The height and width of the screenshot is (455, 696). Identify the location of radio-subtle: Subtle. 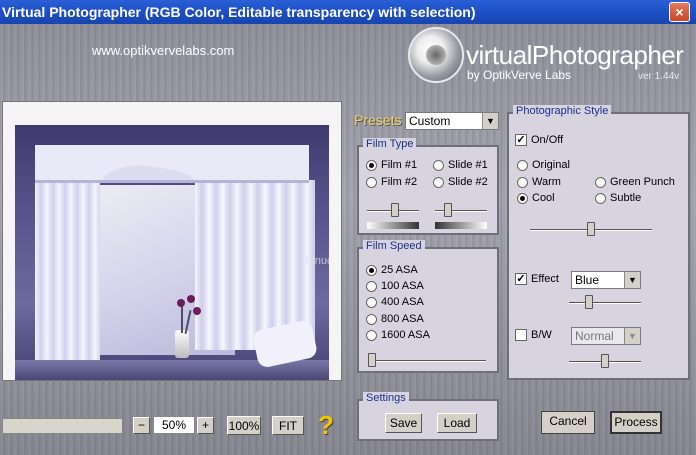
(618, 198).